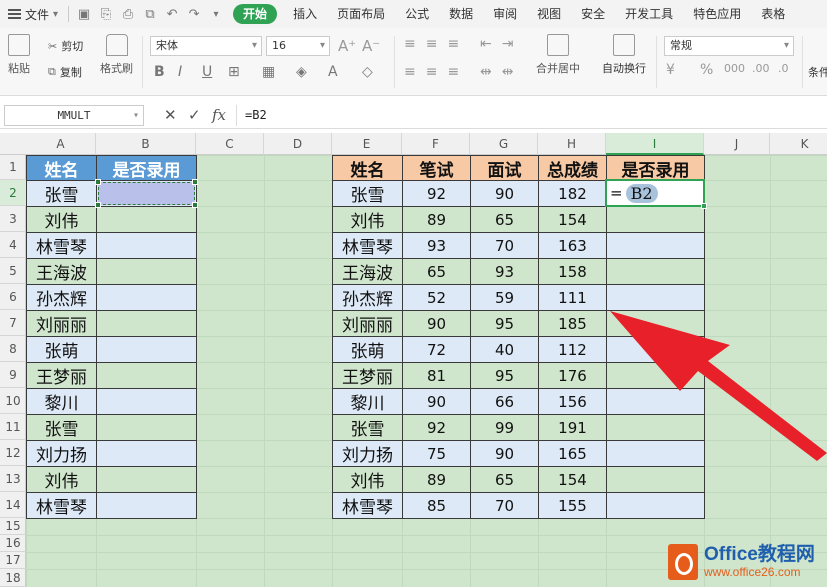 The width and height of the screenshot is (827, 587). What do you see at coordinates (13, 297) in the screenshot?
I see `row-header-6: 6` at bounding box center [13, 297].